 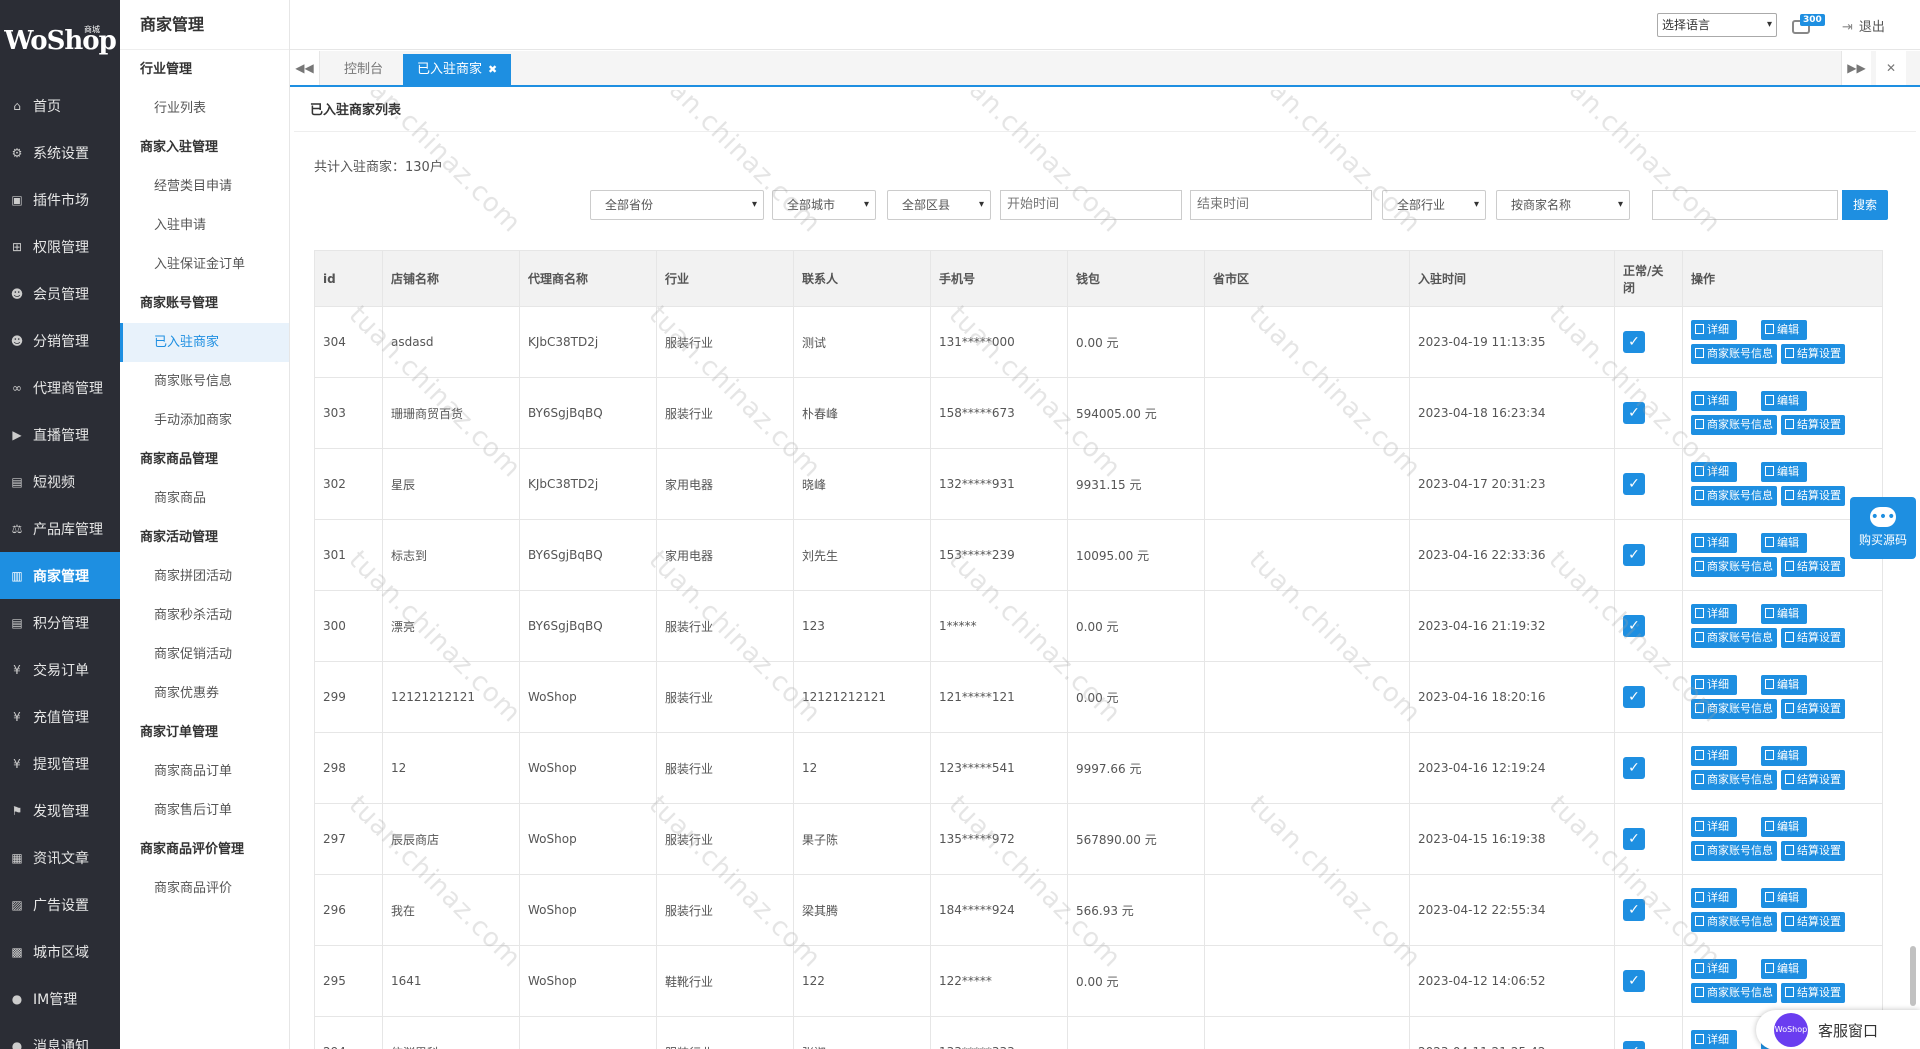 I want to click on nav-item-18: ▩ 城市区域, so click(x=60, y=951).